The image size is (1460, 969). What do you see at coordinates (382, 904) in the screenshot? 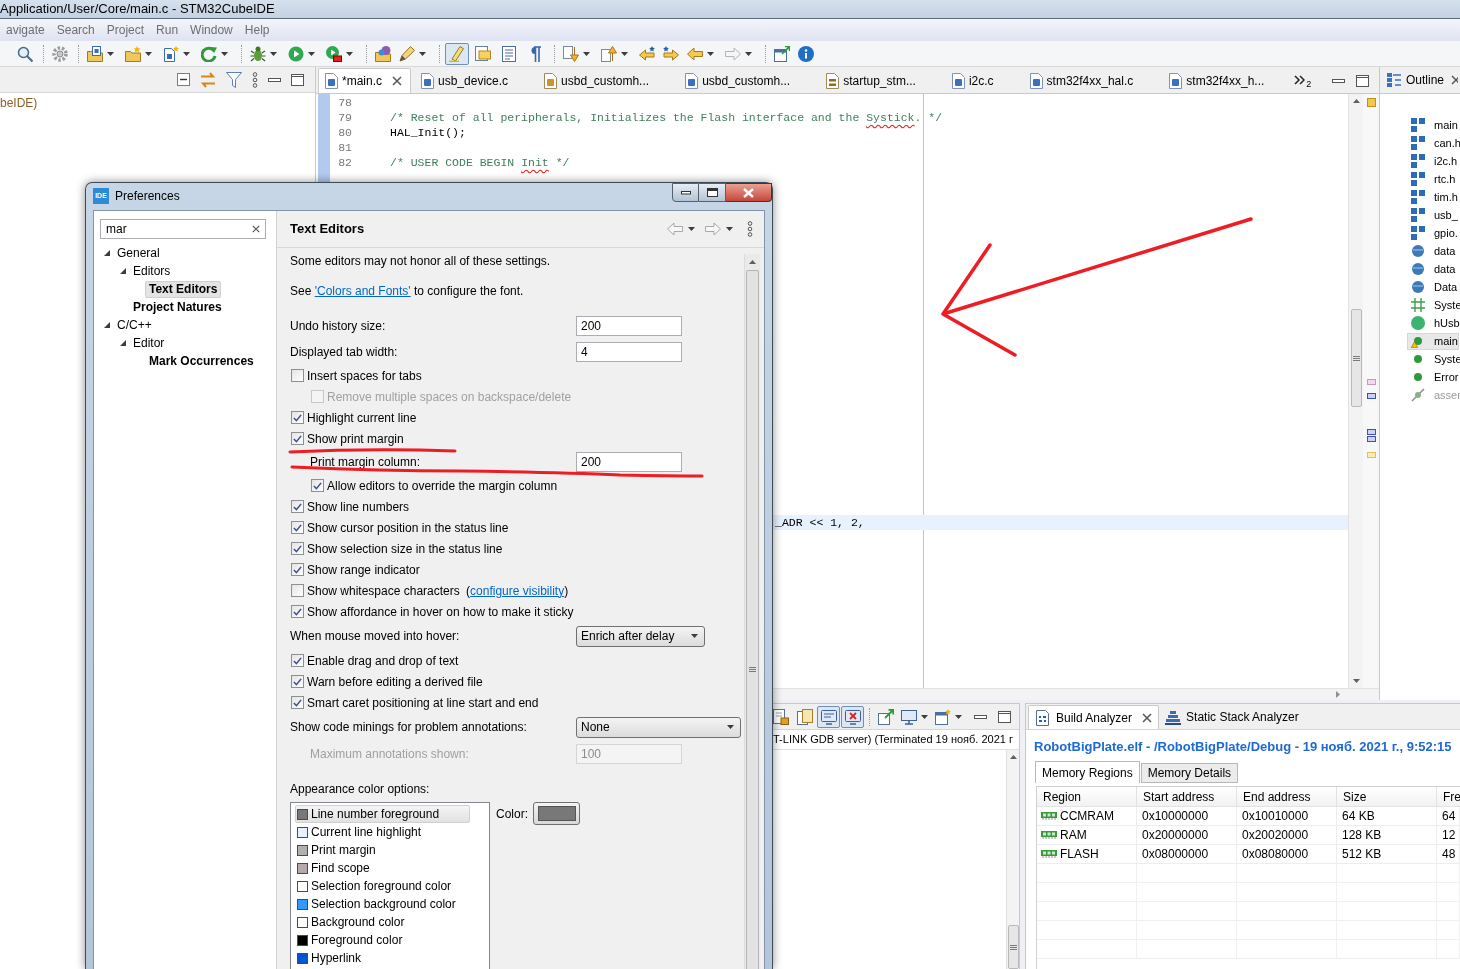
I see `list-item: Selection background color` at bounding box center [382, 904].